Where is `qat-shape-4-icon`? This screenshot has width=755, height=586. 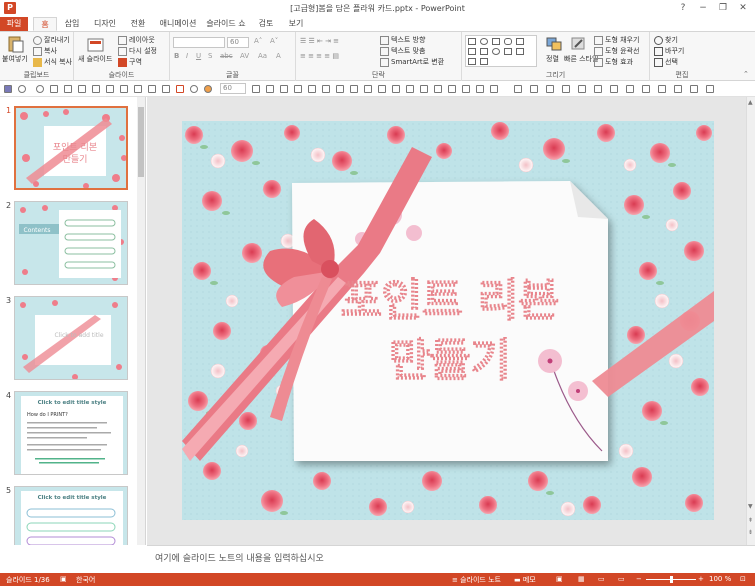 qat-shape-4-icon is located at coordinates (110, 89).